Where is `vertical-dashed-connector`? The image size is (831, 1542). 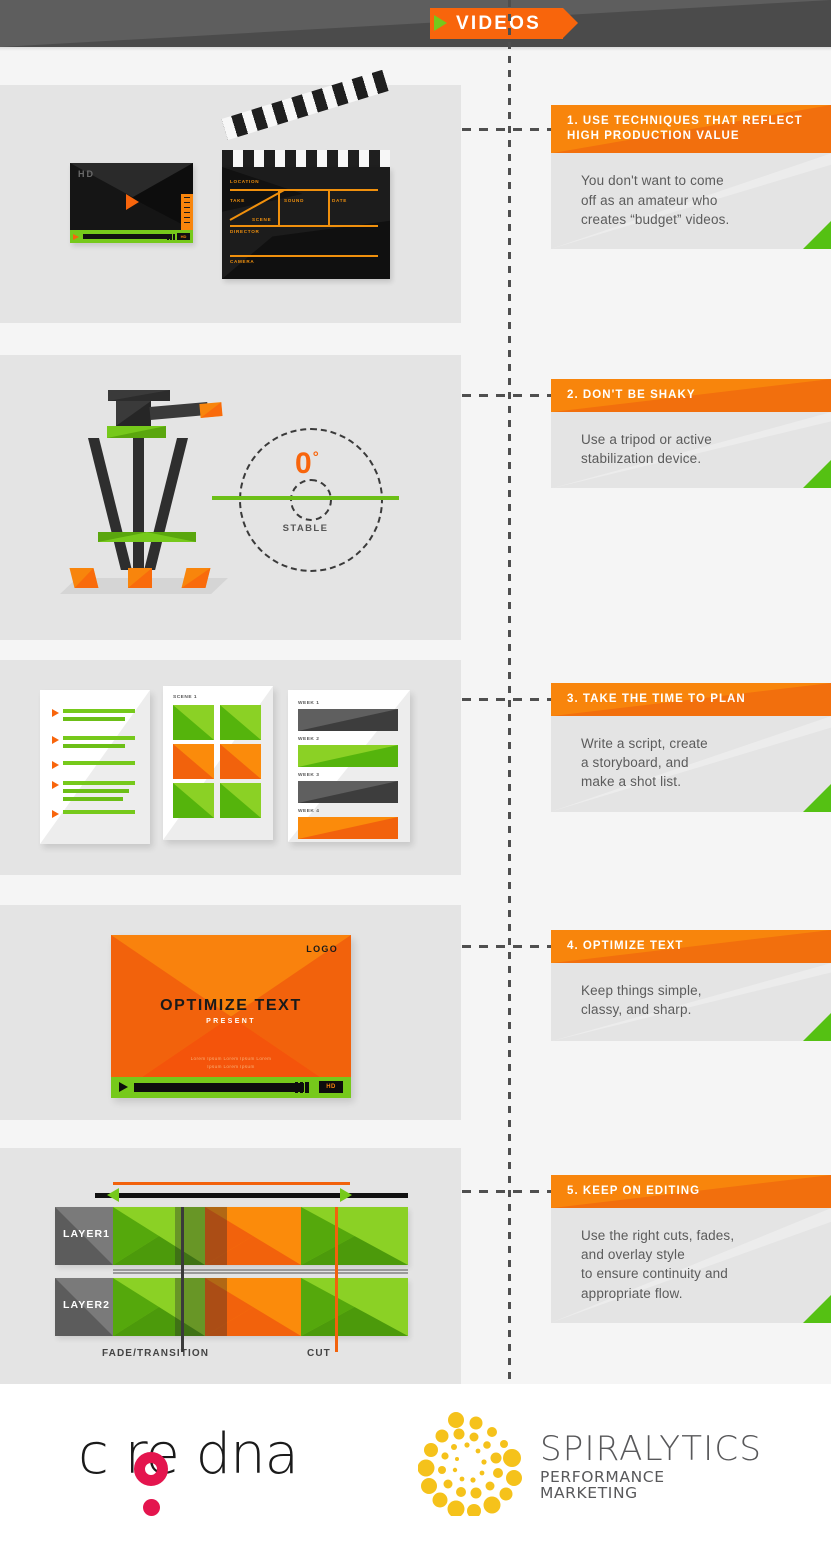 vertical-dashed-connector is located at coordinates (509, 692).